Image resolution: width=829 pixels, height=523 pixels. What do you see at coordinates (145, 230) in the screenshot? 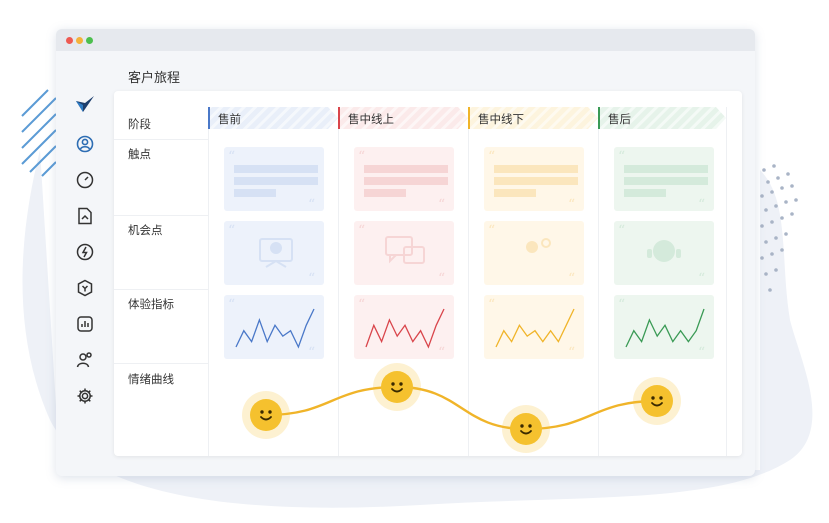
I see `row-label-opportunity: 机会点` at bounding box center [145, 230].